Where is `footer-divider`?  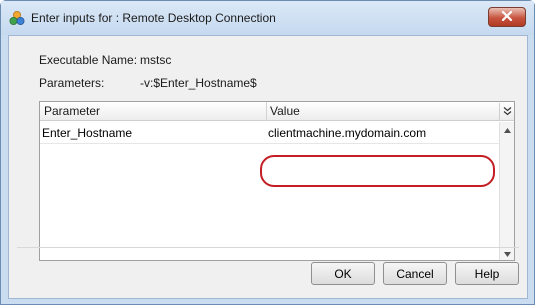 footer-divider is located at coordinates (268, 247).